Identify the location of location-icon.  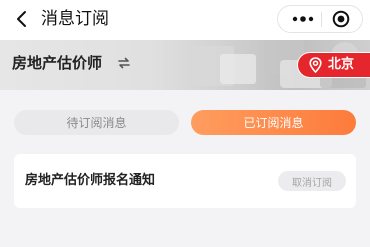
(316, 65).